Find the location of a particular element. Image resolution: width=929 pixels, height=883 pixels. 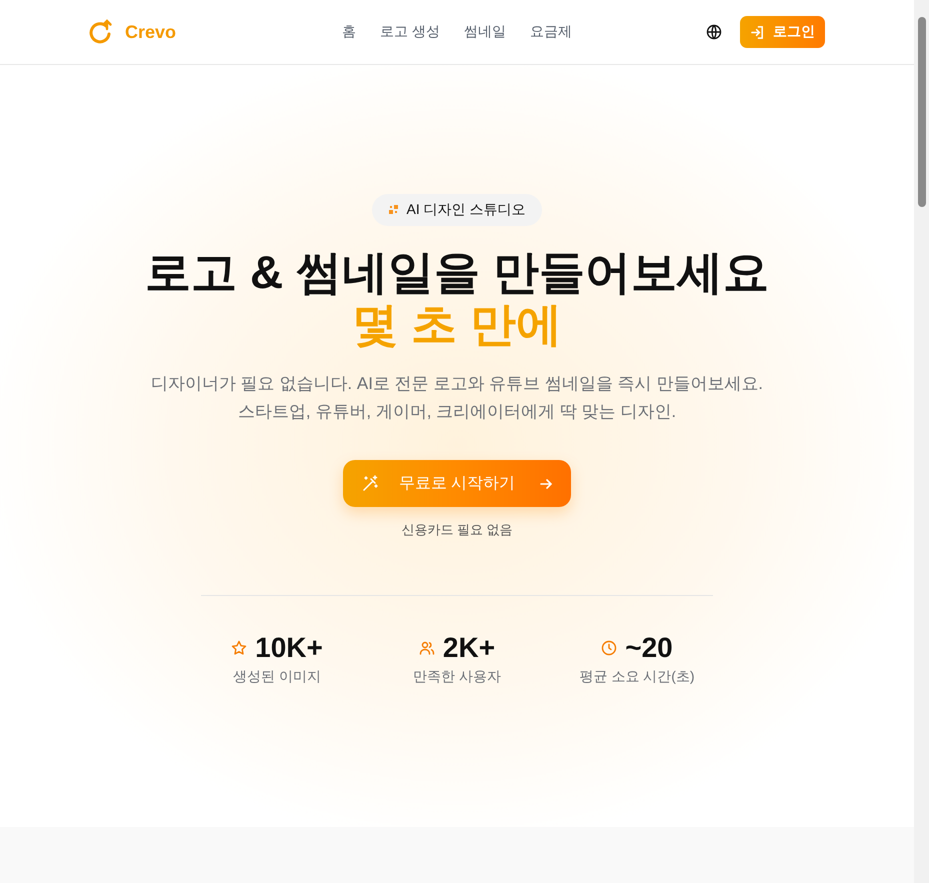

scrollbar is located at coordinates (921, 441).